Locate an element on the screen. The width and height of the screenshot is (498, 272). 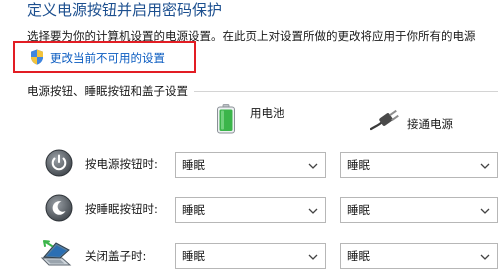
page-title: 定义电源按钮并启用密码保护 is located at coordinates (125, 10).